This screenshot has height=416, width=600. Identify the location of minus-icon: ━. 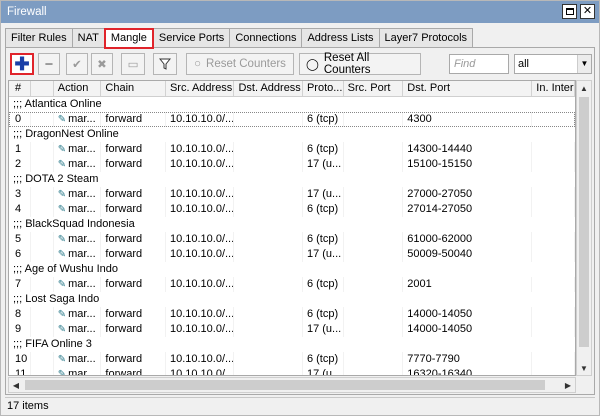
(49, 65).